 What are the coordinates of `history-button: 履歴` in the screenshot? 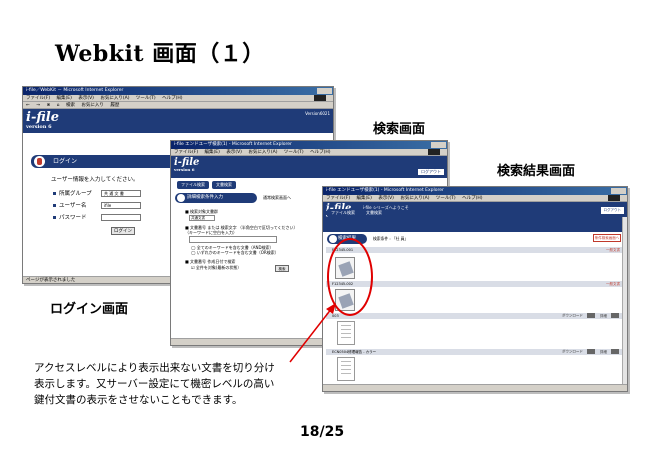 It's located at (114, 105).